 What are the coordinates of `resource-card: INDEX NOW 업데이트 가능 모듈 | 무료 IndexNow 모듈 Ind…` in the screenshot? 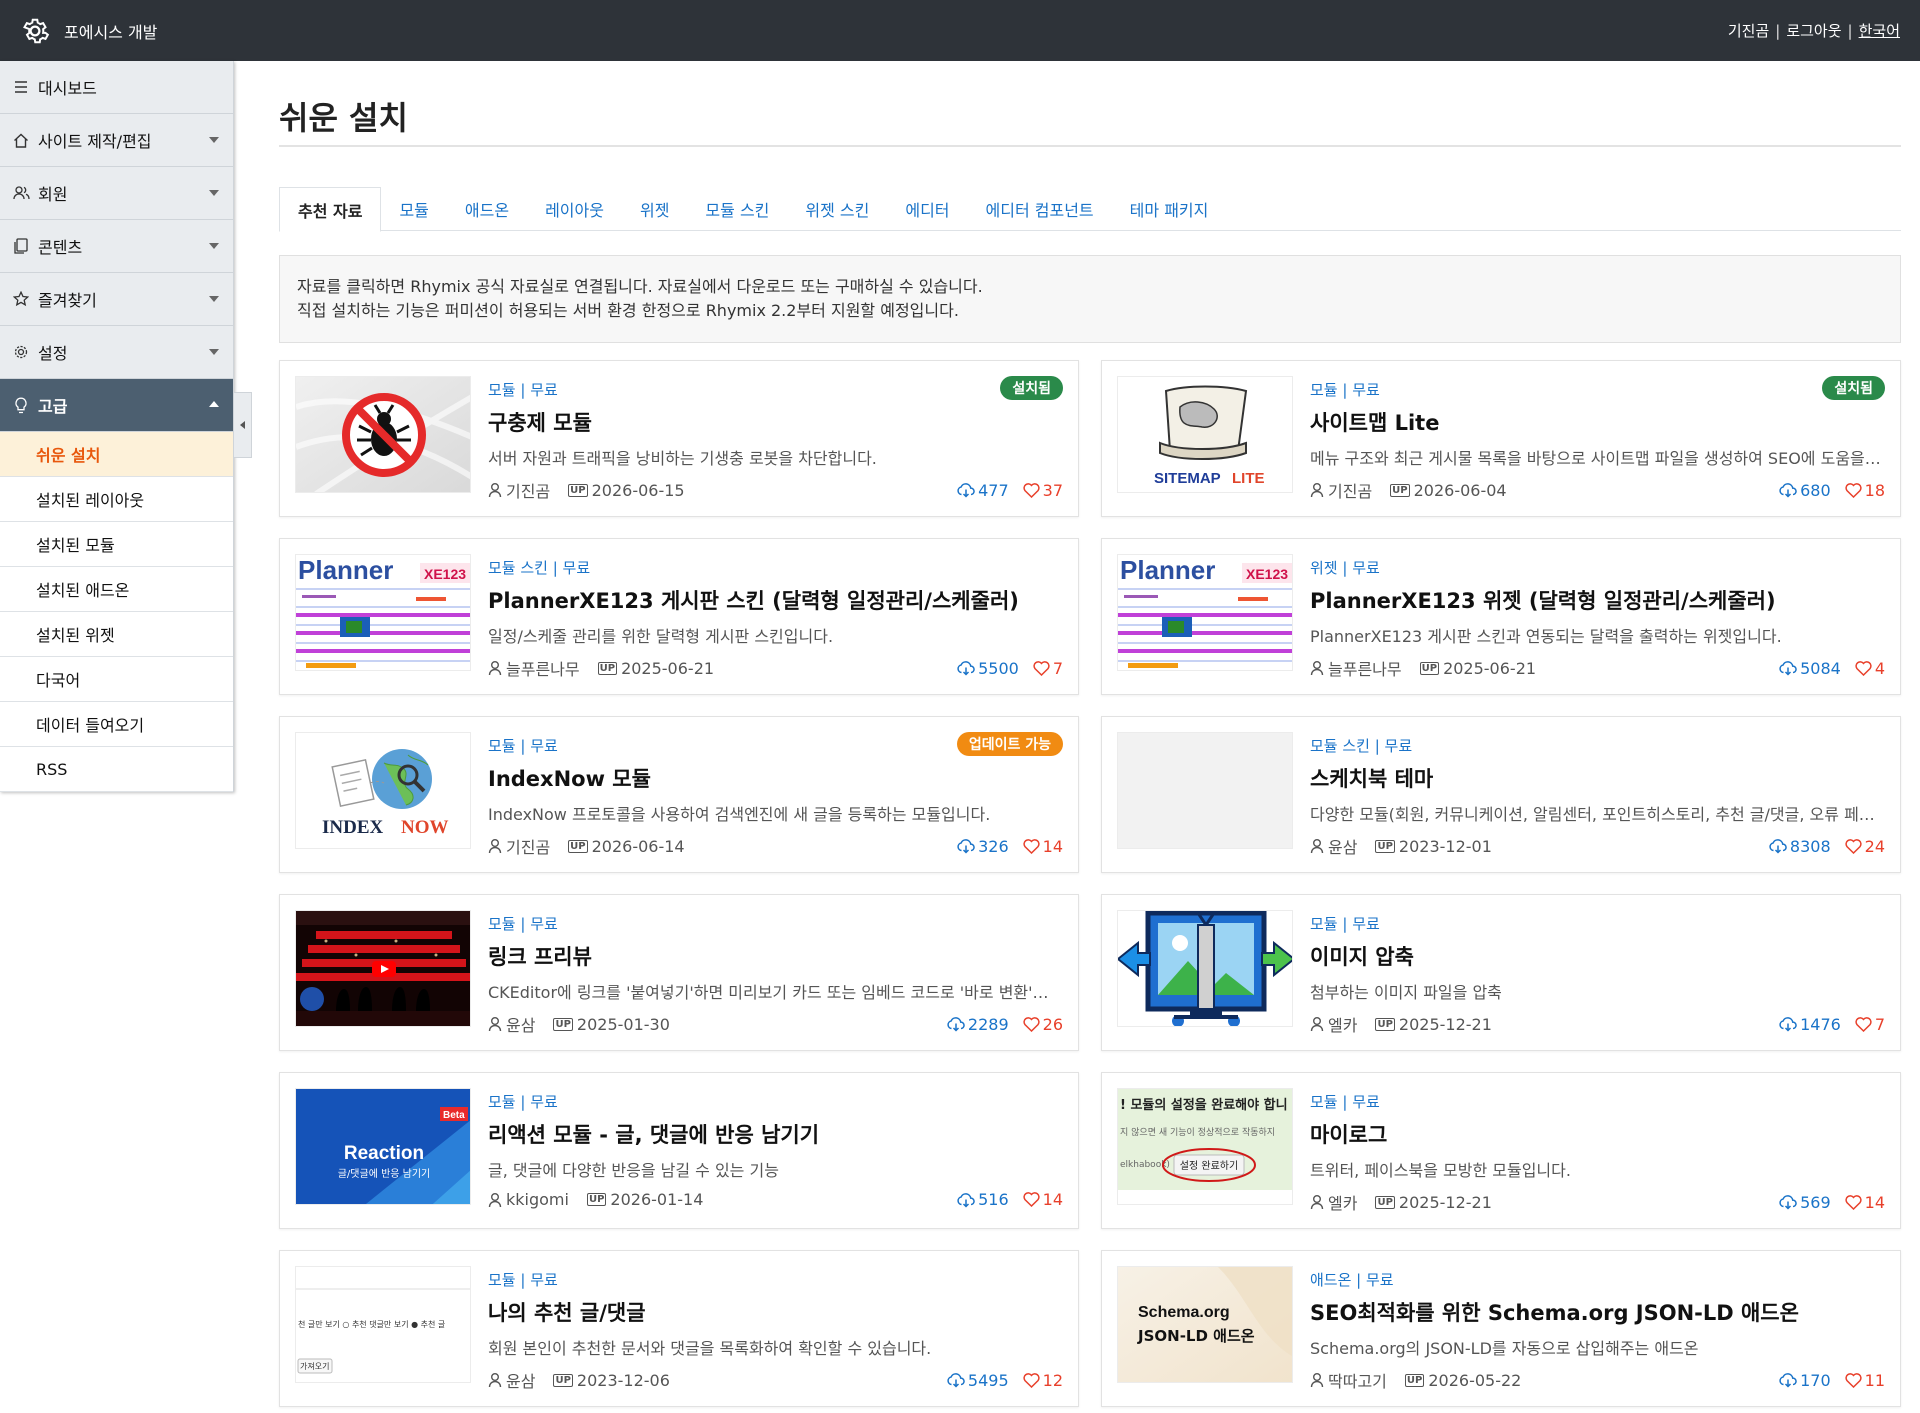 It's located at (679, 794).